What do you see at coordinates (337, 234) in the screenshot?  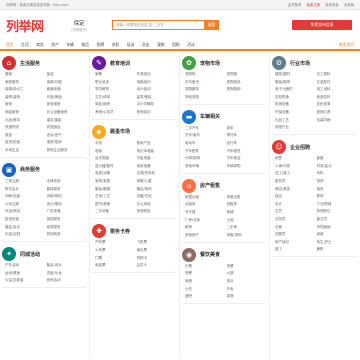 I see `category-link: 家政` at bounding box center [337, 234].